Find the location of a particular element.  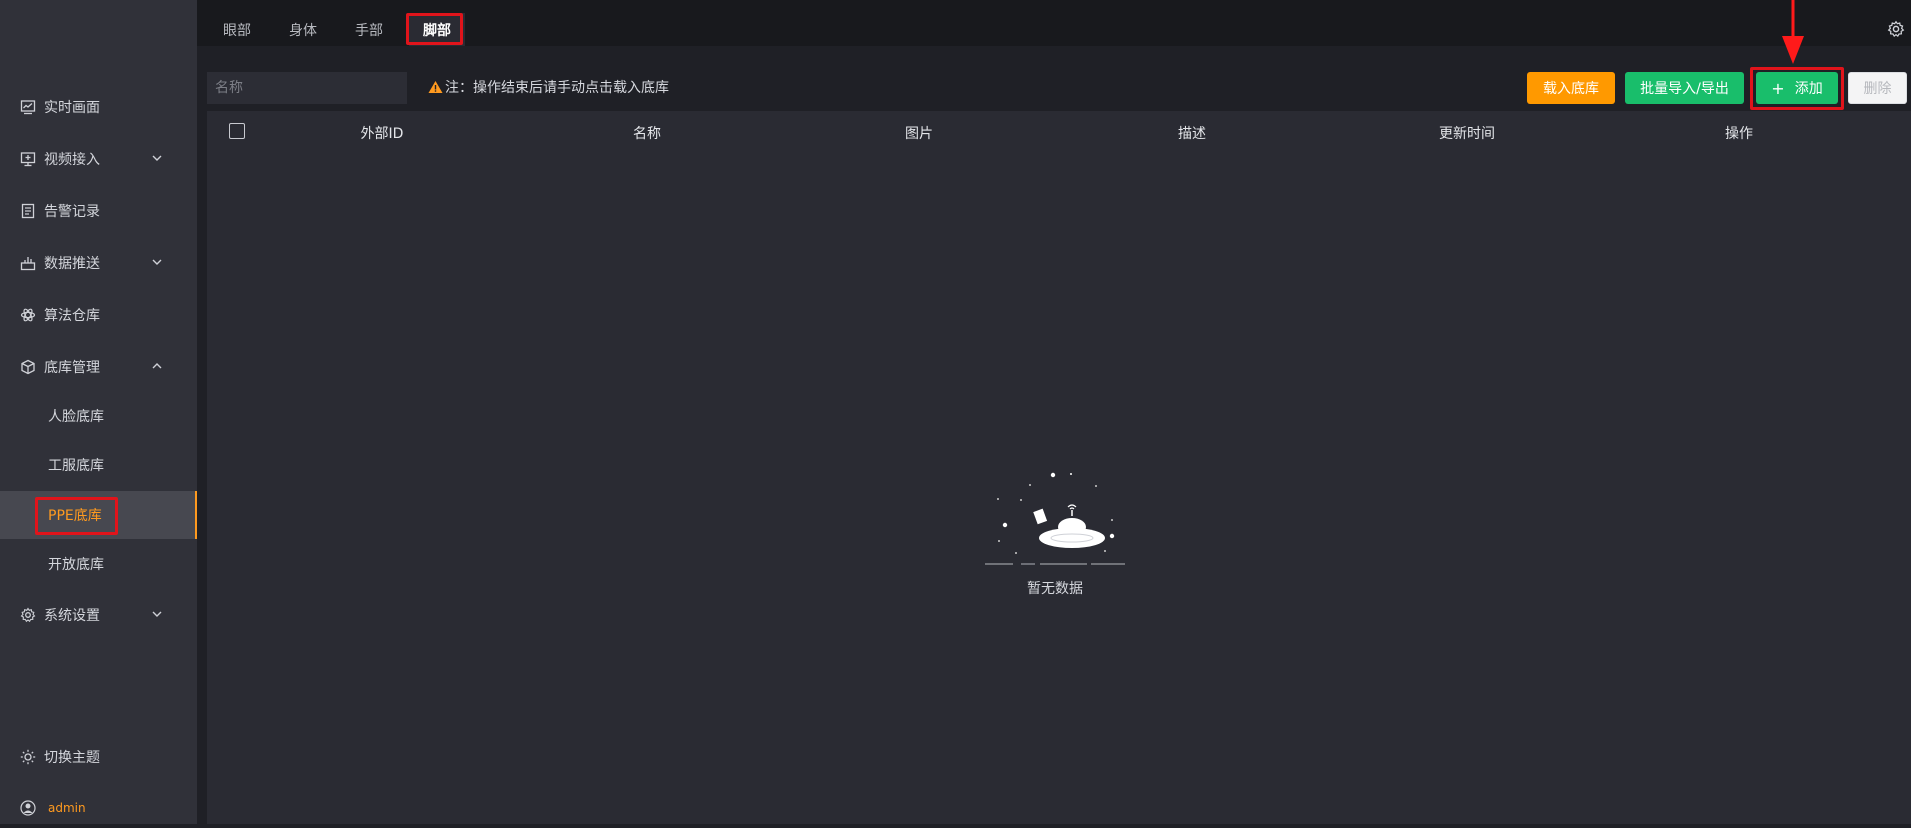

sidebar-subitem-ppe-library: PPE底库 is located at coordinates (98, 515).